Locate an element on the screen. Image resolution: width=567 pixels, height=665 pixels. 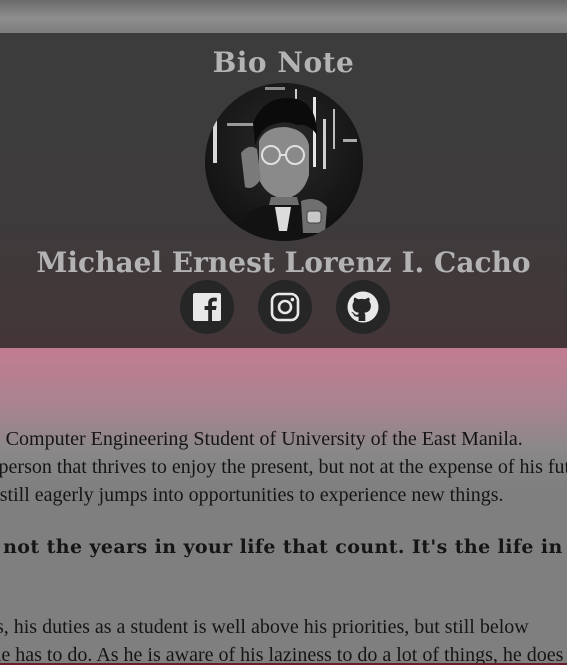
github-icon is located at coordinates (363, 307).